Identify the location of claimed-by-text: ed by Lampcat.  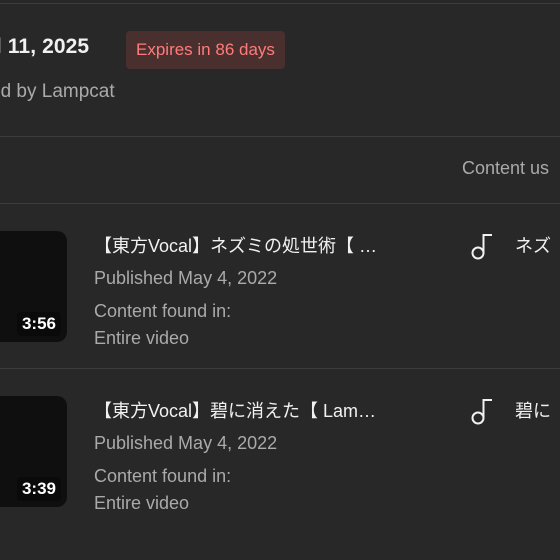
(57, 91).